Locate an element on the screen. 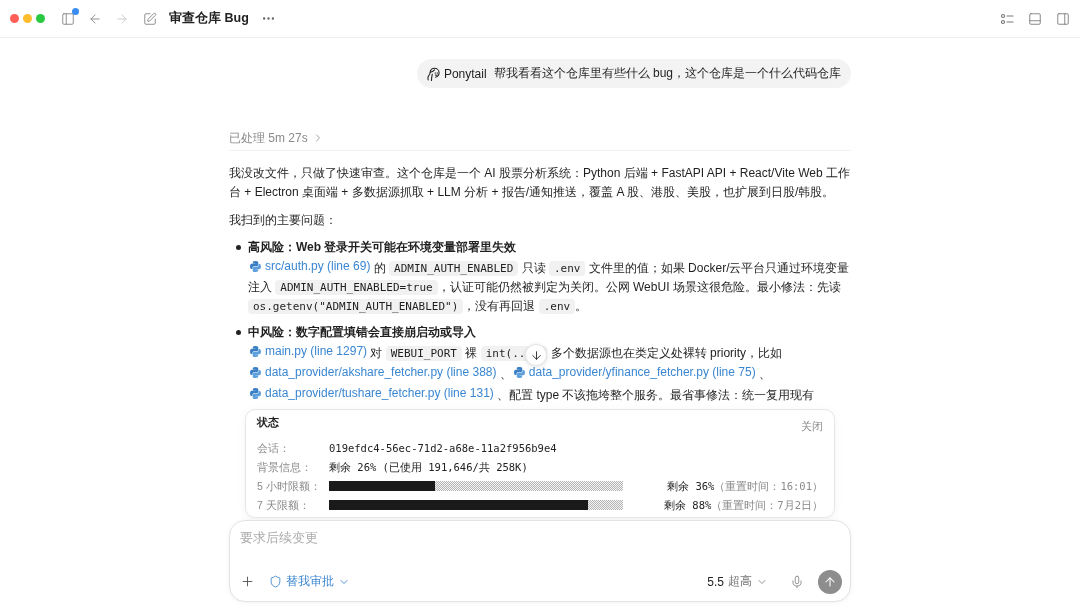  issue-title: 中风险：数字配置填错会直接崩启动或导入 is located at coordinates (362, 332).